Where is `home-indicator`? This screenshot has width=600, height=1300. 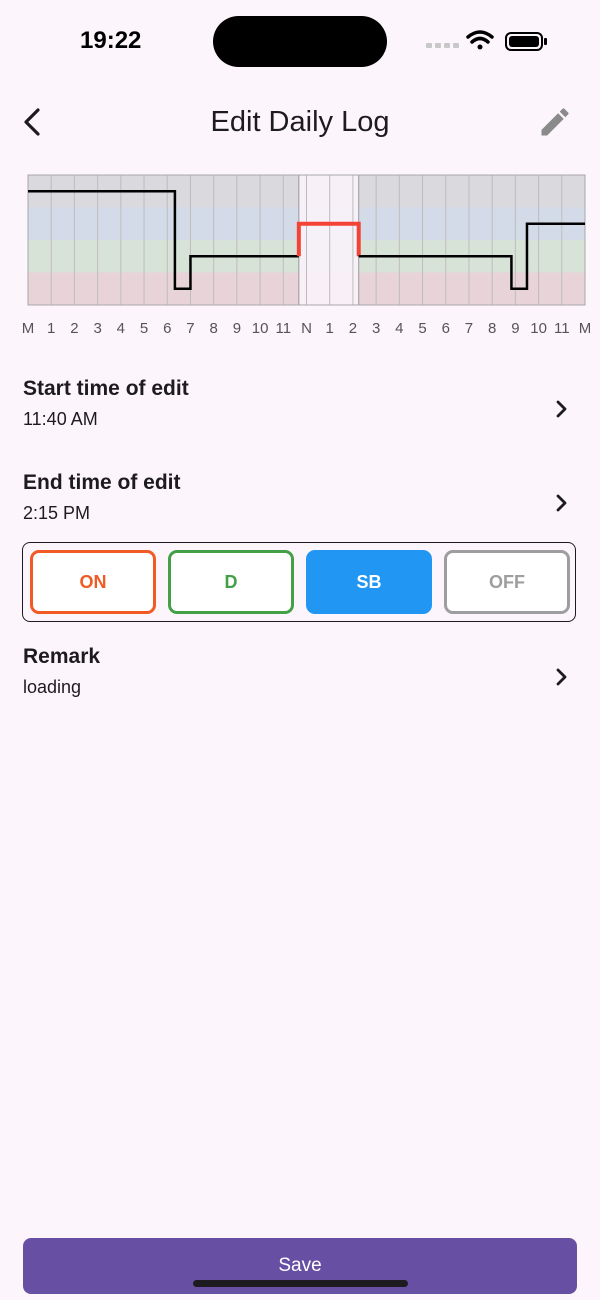
home-indicator is located at coordinates (300, 1283).